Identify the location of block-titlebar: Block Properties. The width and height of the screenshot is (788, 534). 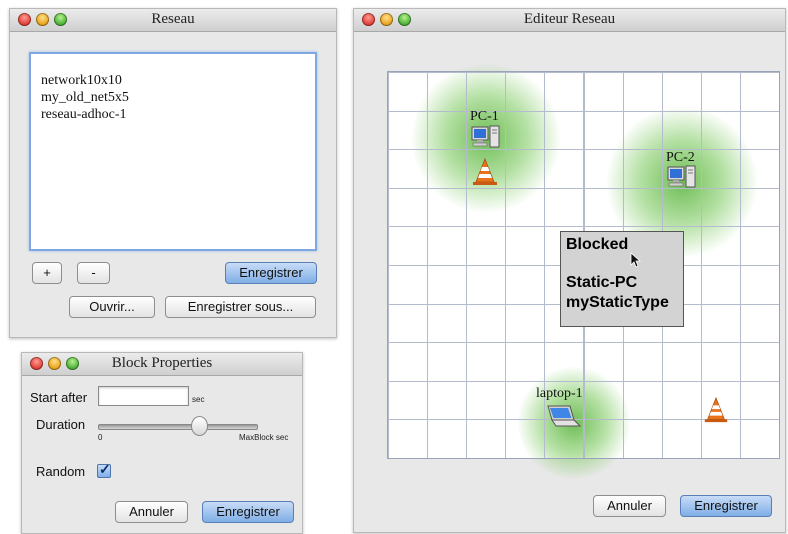
(162, 364).